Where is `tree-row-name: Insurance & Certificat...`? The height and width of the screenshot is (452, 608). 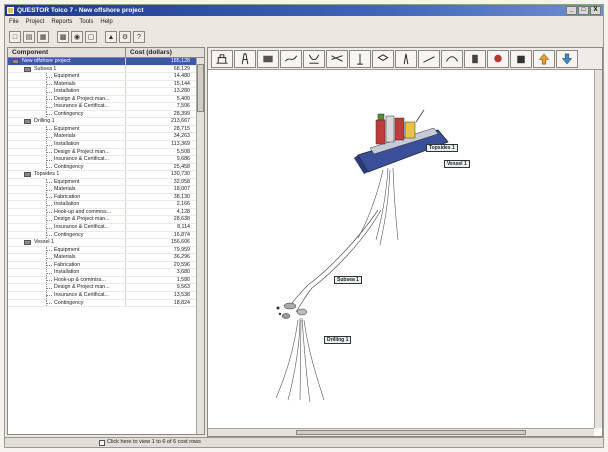 tree-row-name: Insurance & Certificat... is located at coordinates (67, 295).